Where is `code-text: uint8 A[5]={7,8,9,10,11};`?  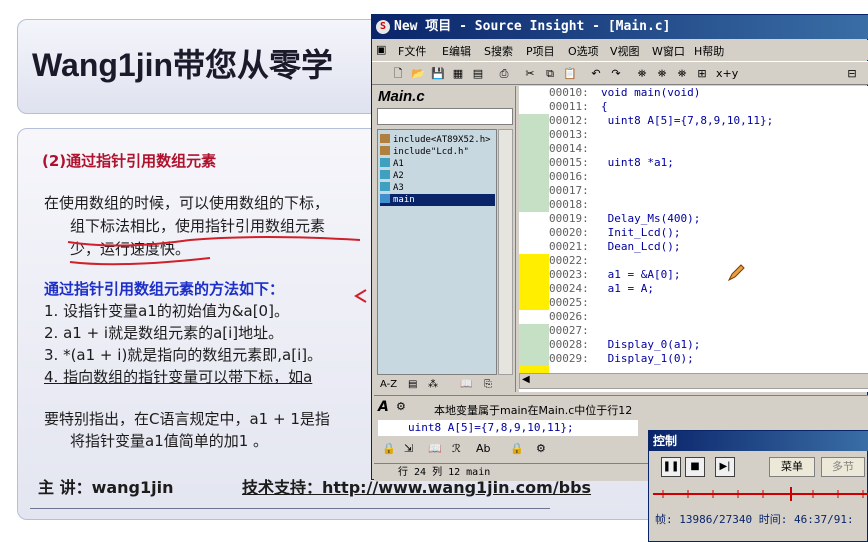
code-text: uint8 A[5]={7,8,9,10,11}; is located at coordinates (687, 120).